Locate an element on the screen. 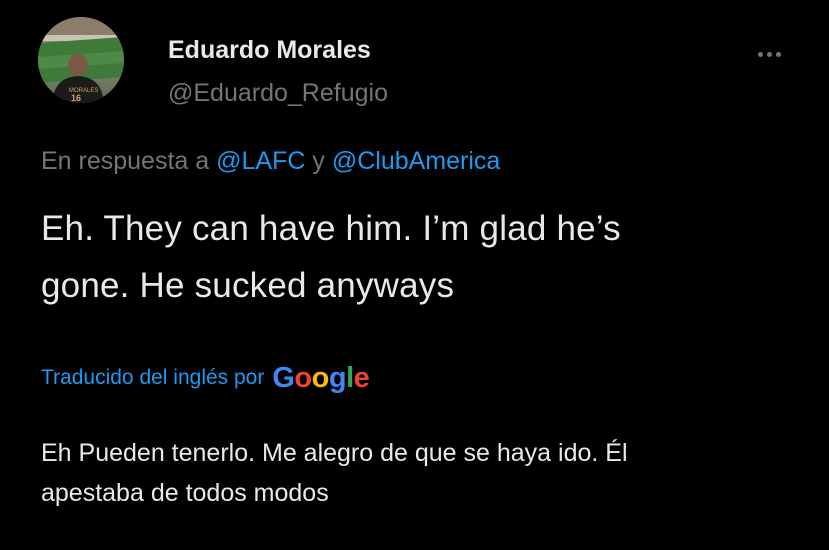 The width and height of the screenshot is (829, 550). google-logo-letter: g is located at coordinates (337, 378).